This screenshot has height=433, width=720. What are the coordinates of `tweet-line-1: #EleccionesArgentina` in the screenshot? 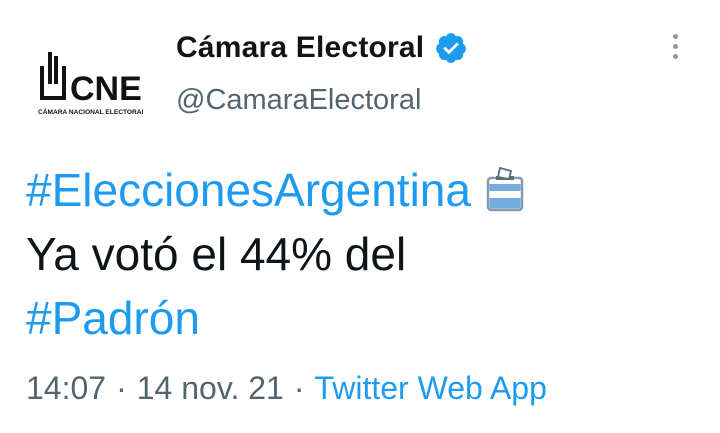 It's located at (366, 190).